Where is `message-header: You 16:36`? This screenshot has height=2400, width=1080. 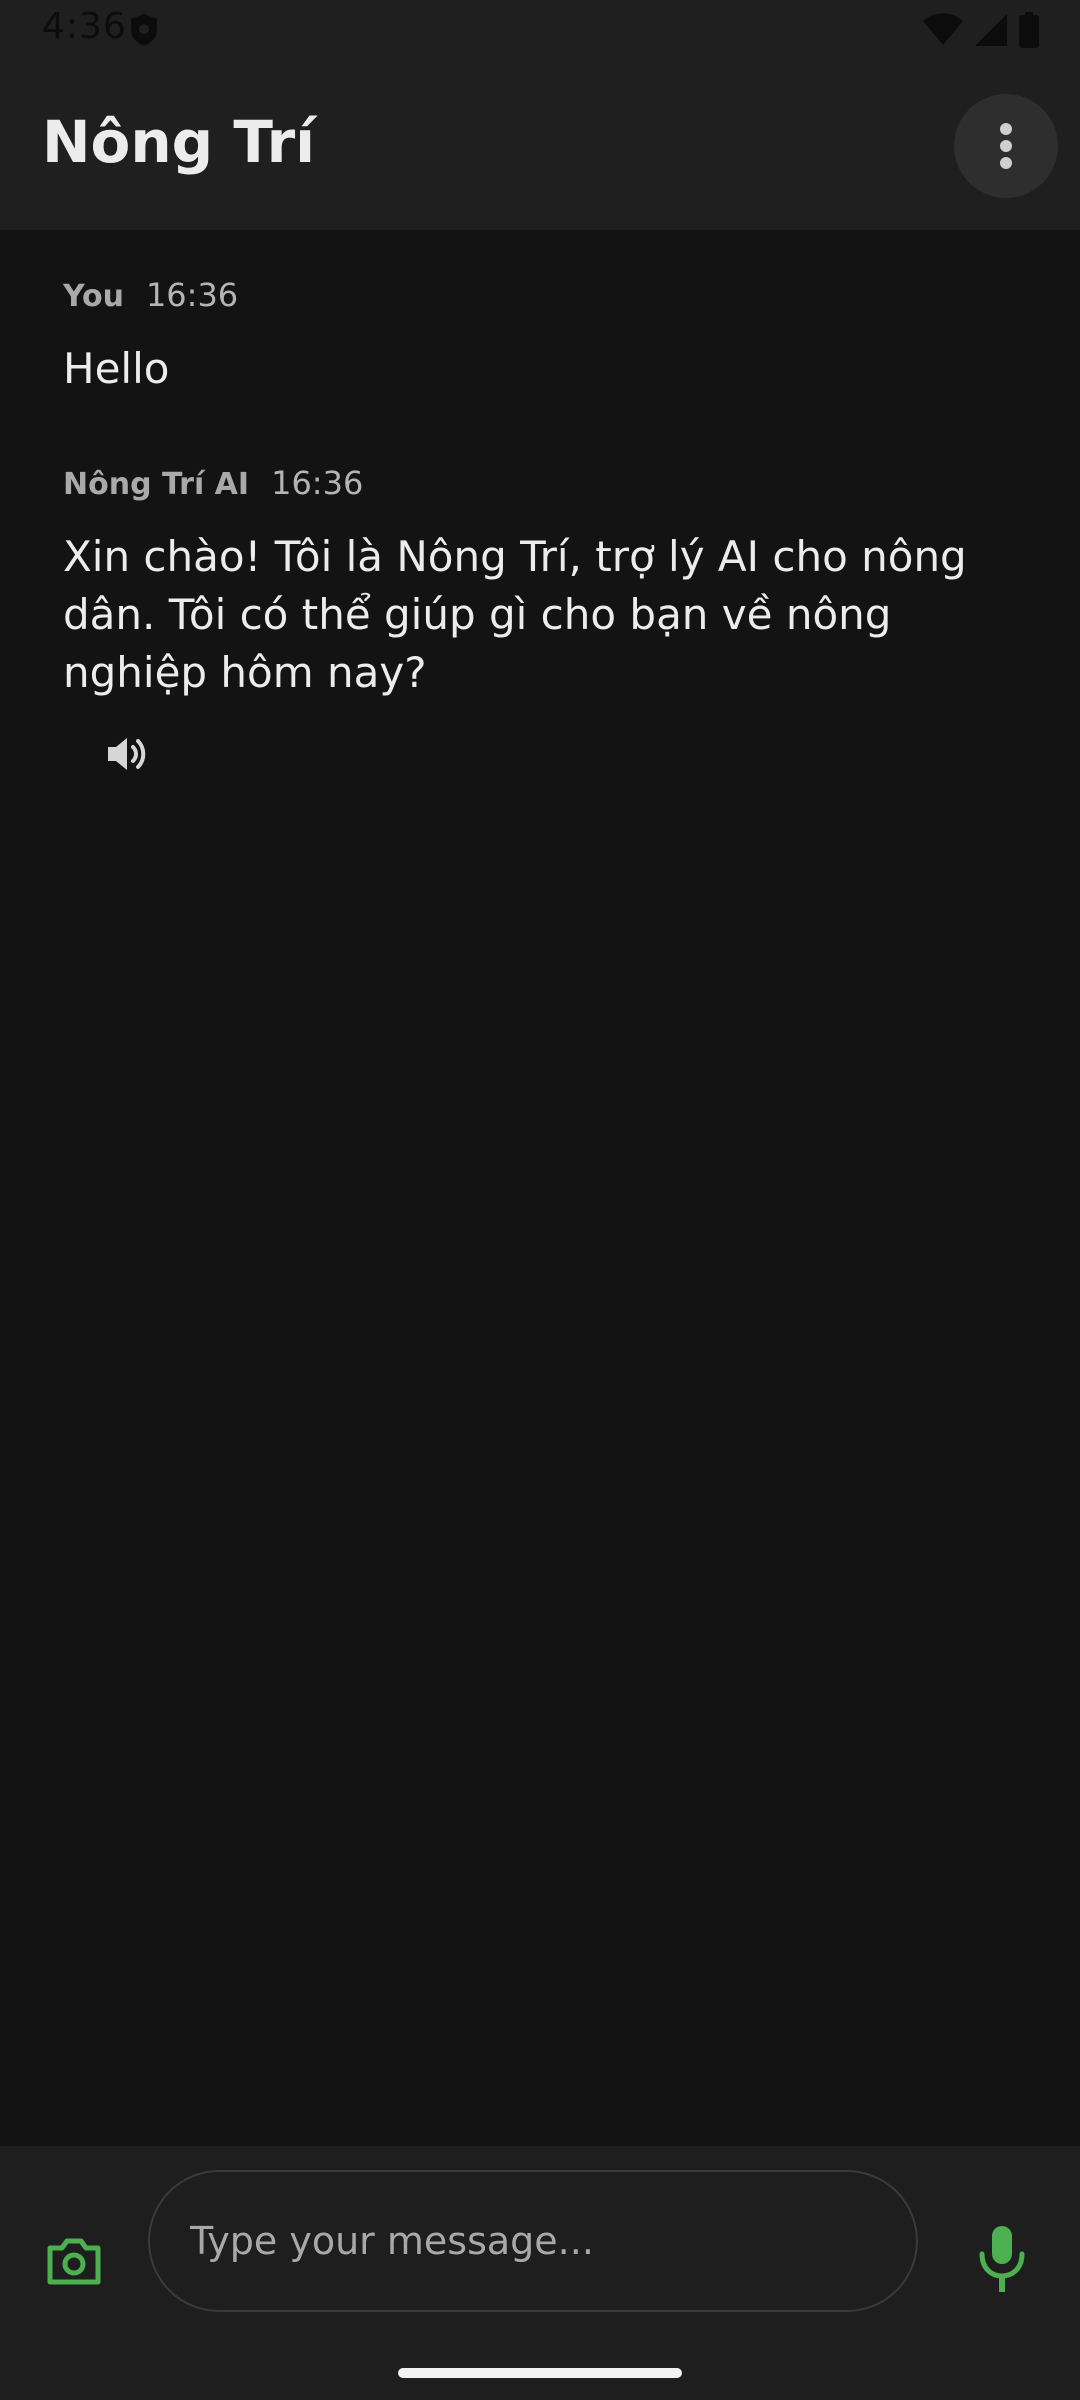 message-header: You 16:36 is located at coordinates (150, 295).